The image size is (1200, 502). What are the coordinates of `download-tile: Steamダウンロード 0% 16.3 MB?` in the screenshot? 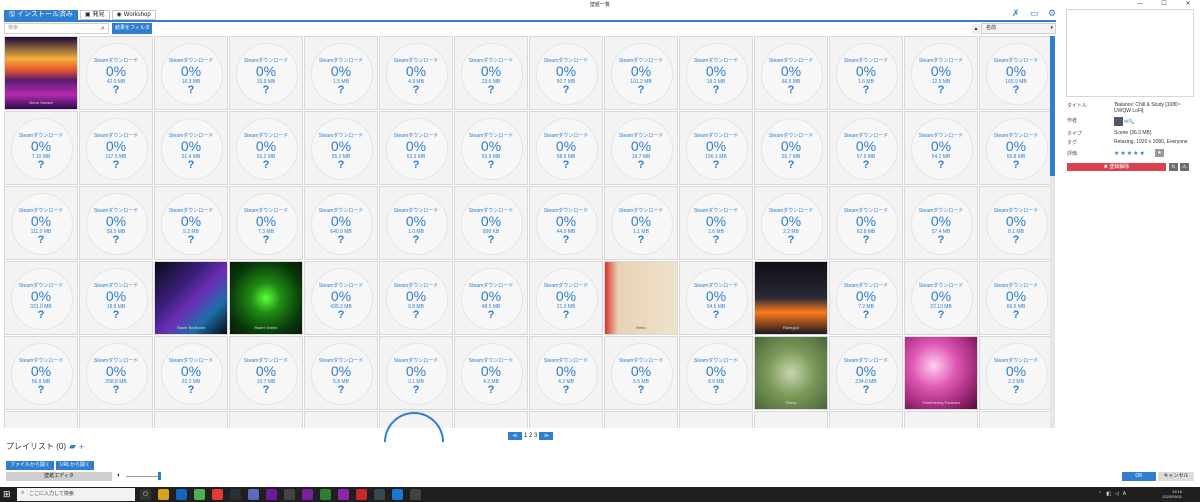 It's located at (191, 73).